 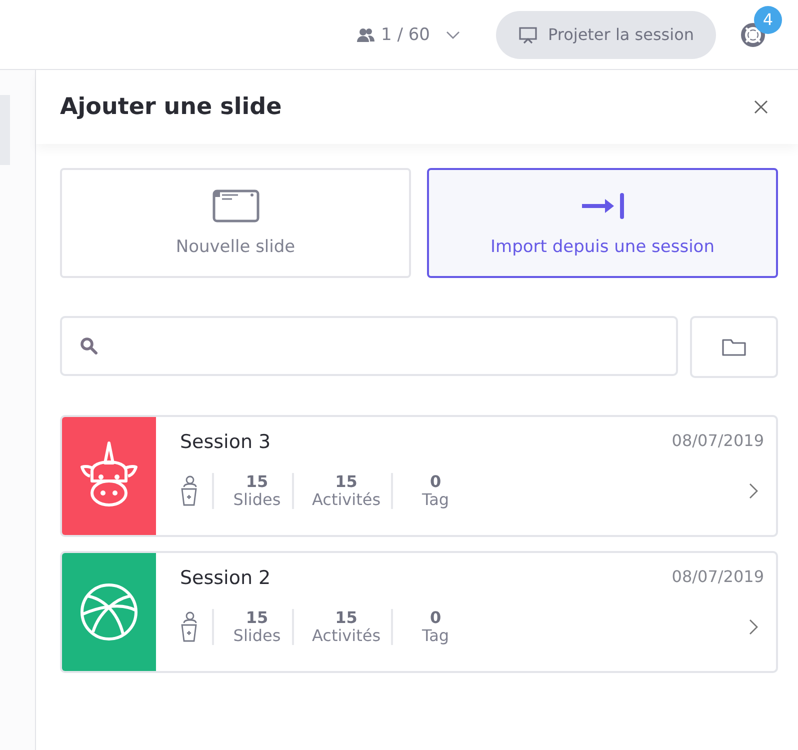 What do you see at coordinates (453, 34) in the screenshot?
I see `chevron-down-icon` at bounding box center [453, 34].